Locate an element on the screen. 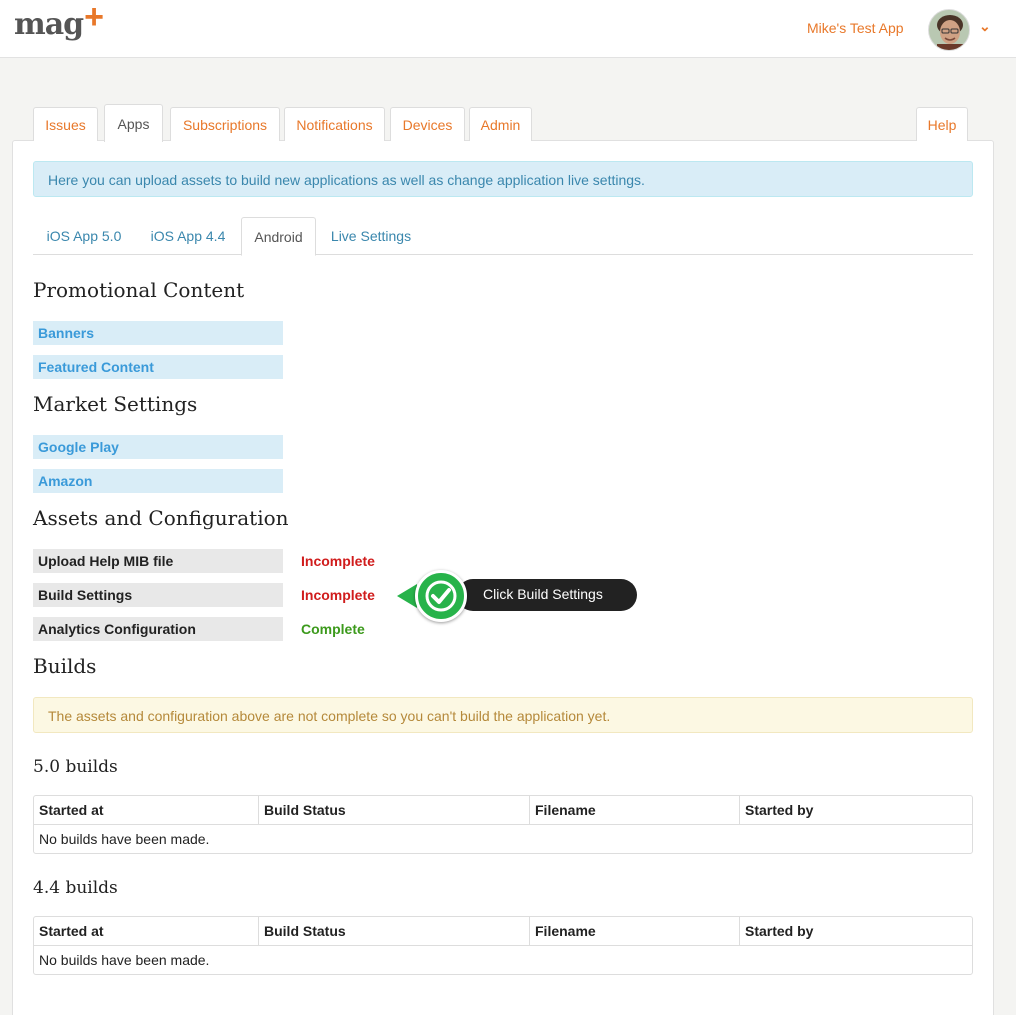  status-badge: Complete is located at coordinates (333, 629).